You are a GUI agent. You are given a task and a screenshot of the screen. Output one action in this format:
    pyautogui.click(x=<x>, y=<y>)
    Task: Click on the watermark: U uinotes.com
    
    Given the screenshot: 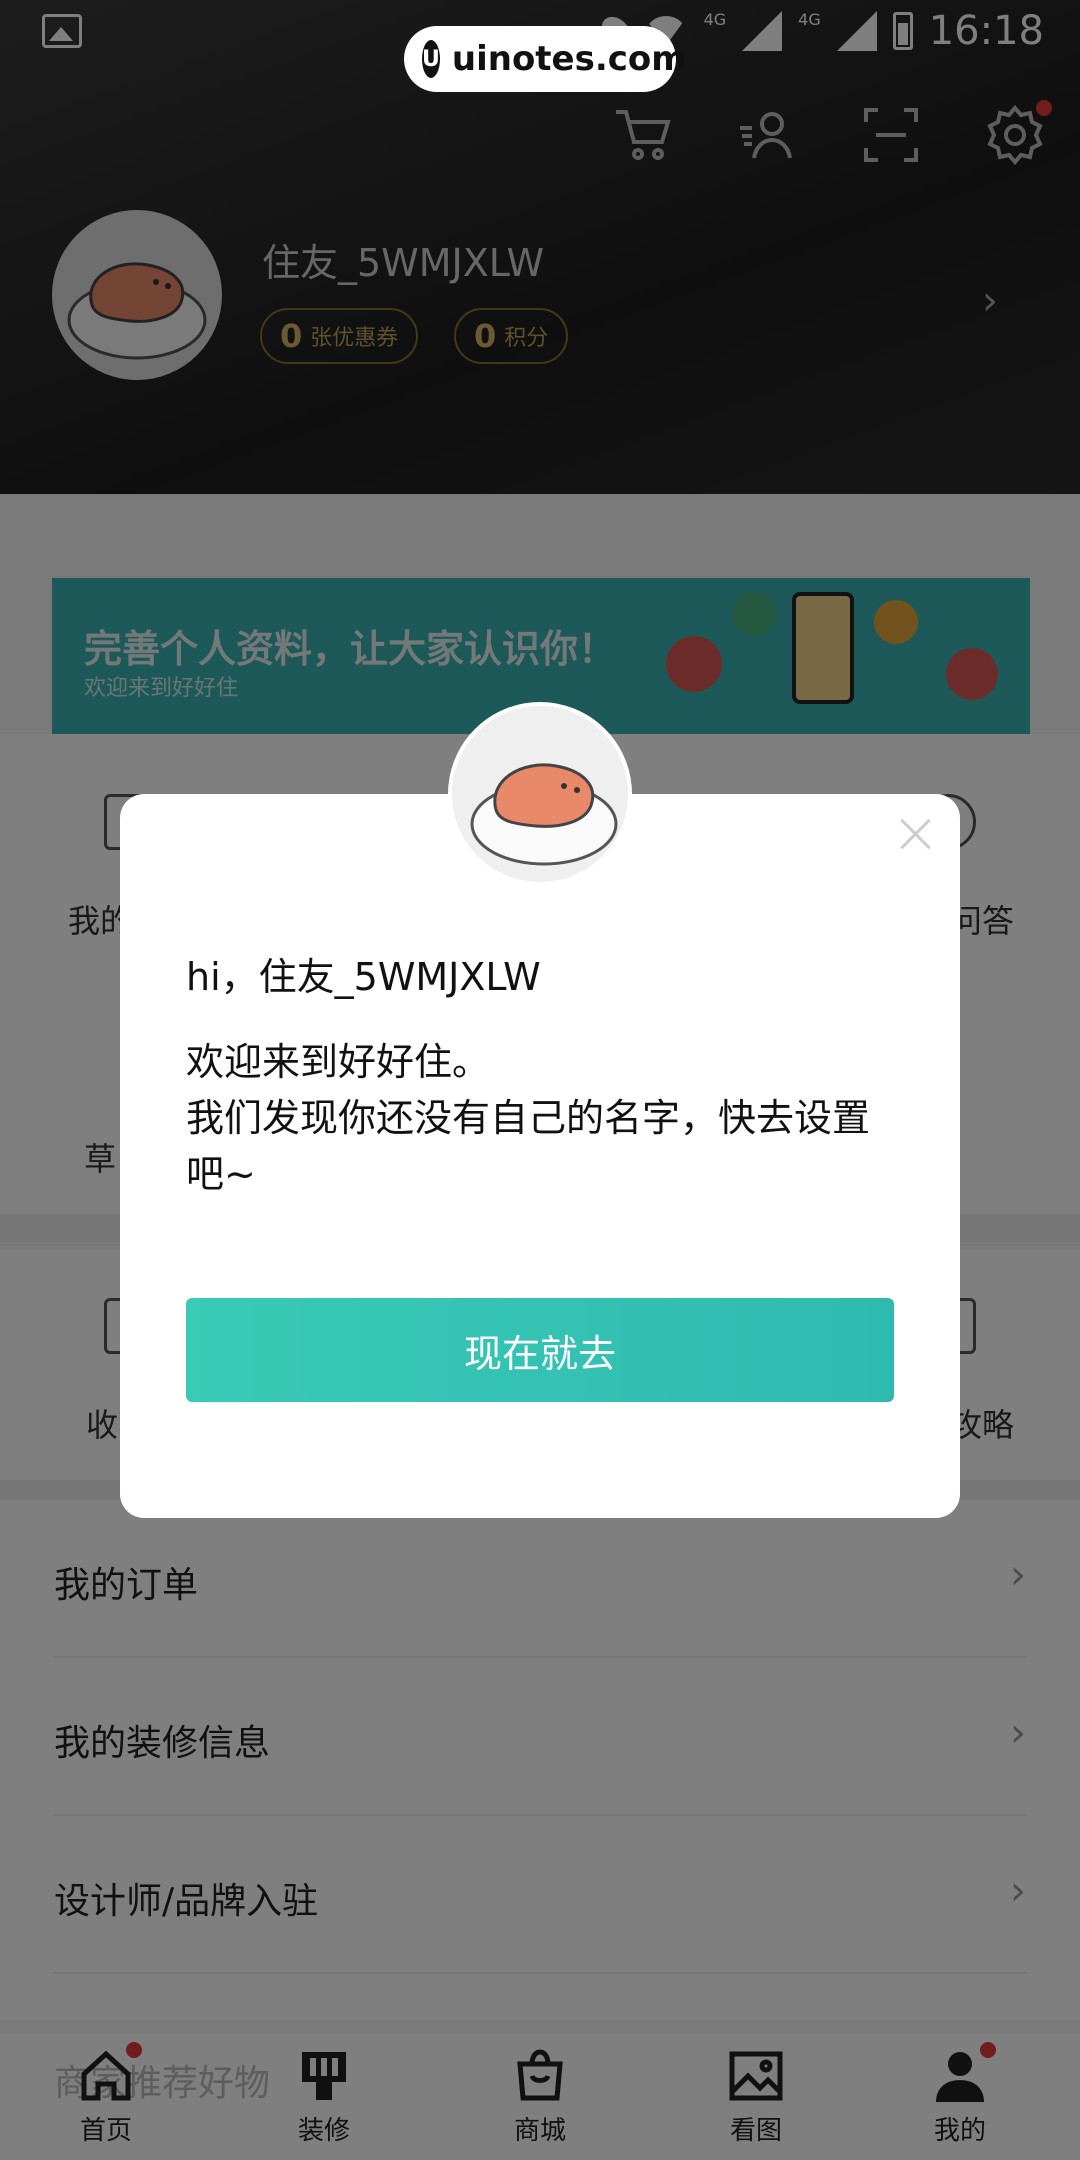 What is the action you would take?
    pyautogui.click(x=545, y=59)
    